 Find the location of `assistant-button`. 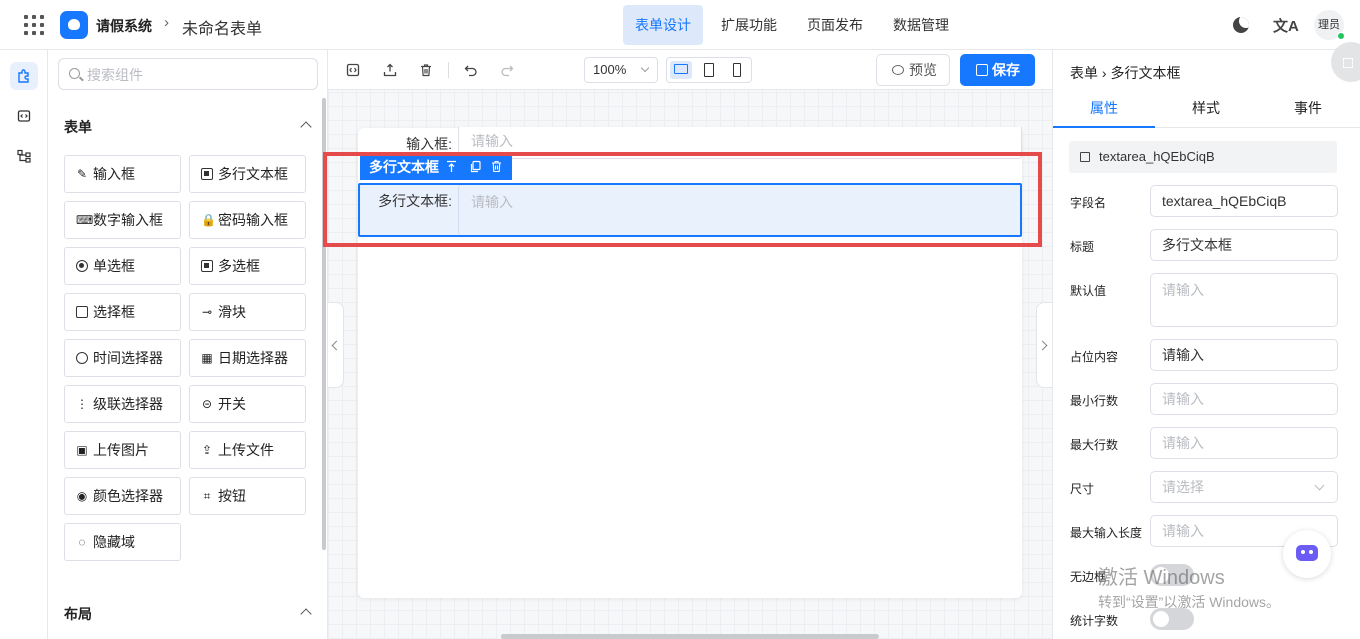

assistant-button is located at coordinates (1307, 554).